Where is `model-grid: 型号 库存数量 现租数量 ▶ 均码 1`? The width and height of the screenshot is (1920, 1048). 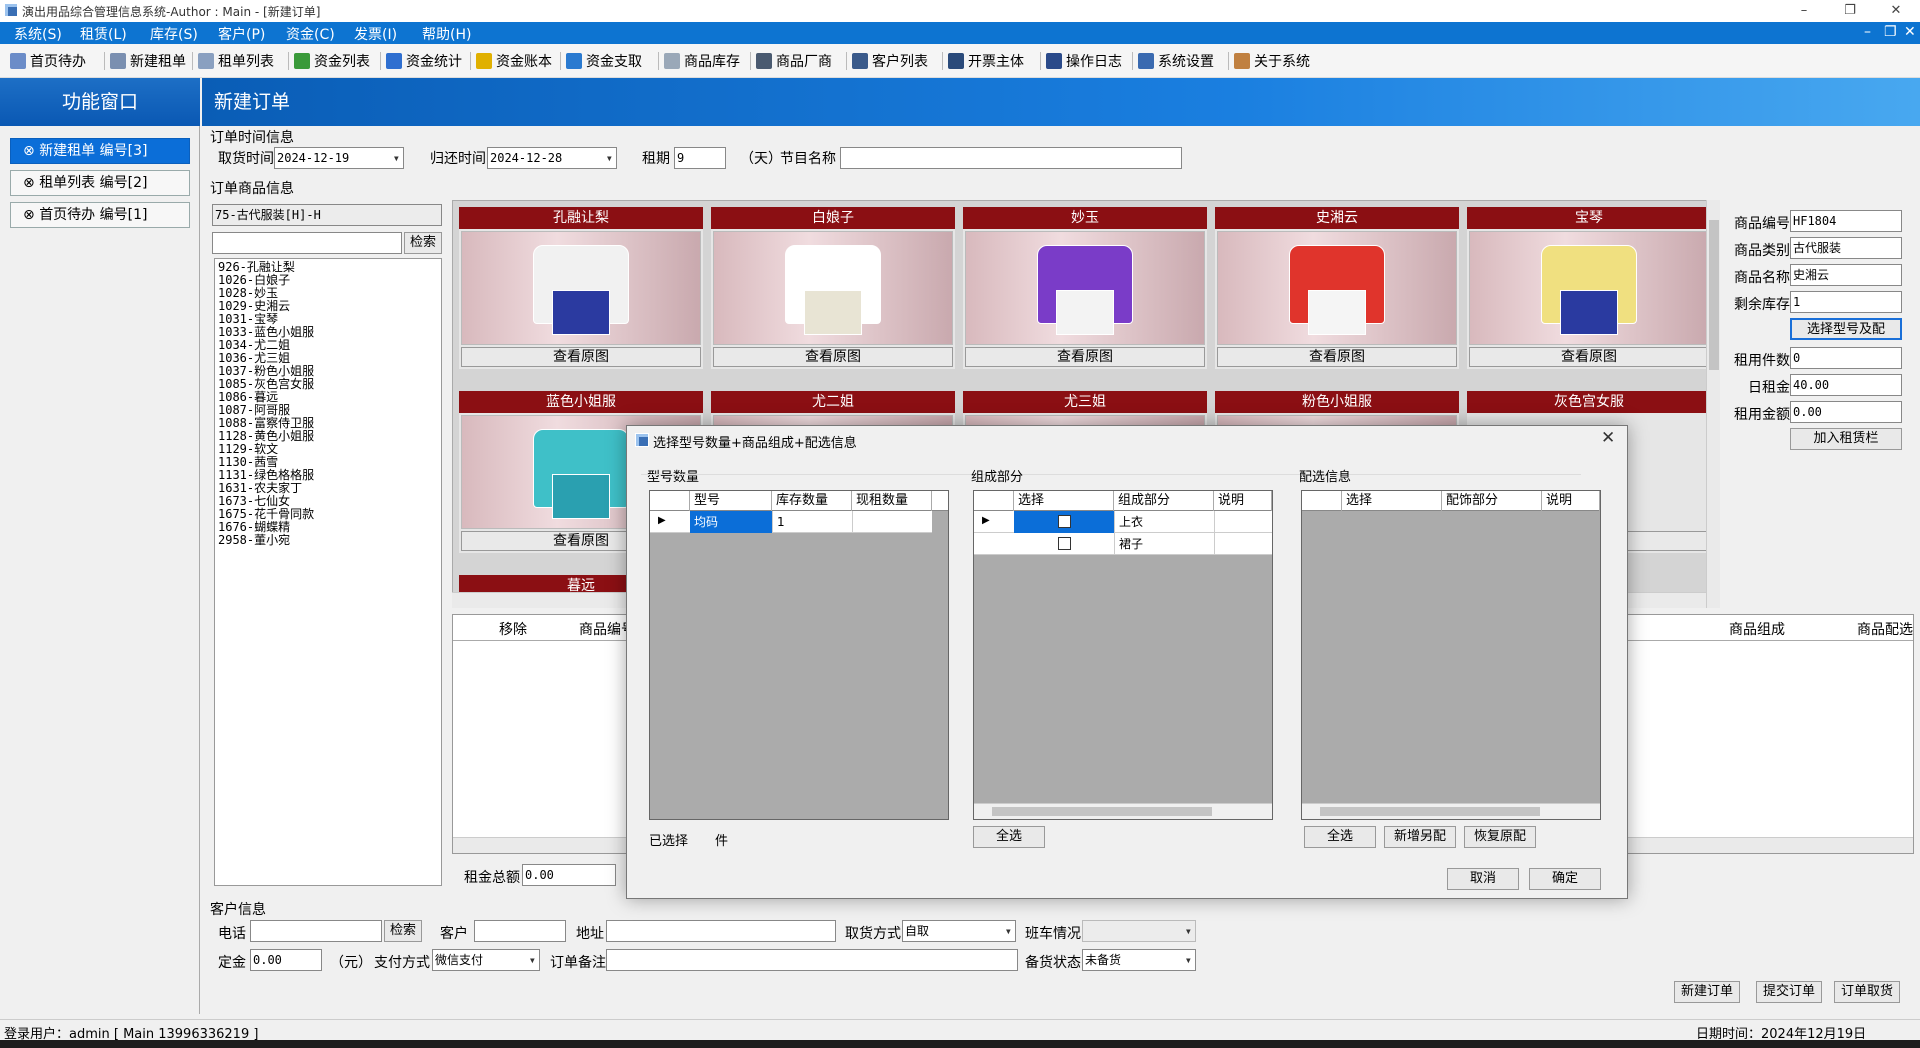
model-grid: 型号 库存数量 现租数量 ▶ 均码 1 is located at coordinates (799, 655).